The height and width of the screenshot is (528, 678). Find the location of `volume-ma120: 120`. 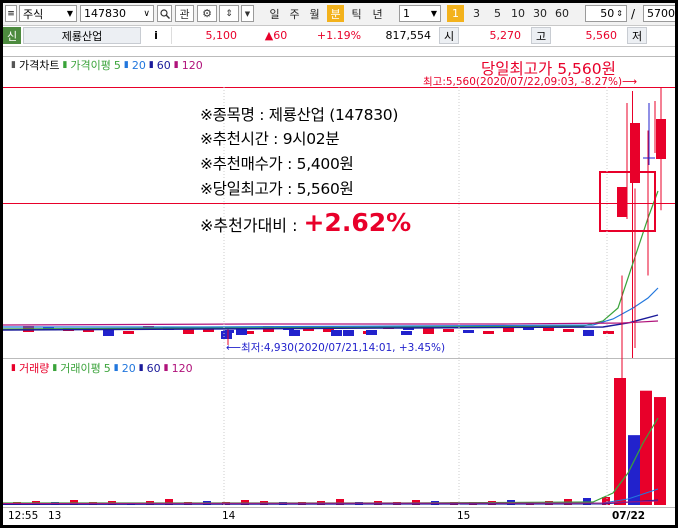

volume-ma120: 120 is located at coordinates (182, 368).